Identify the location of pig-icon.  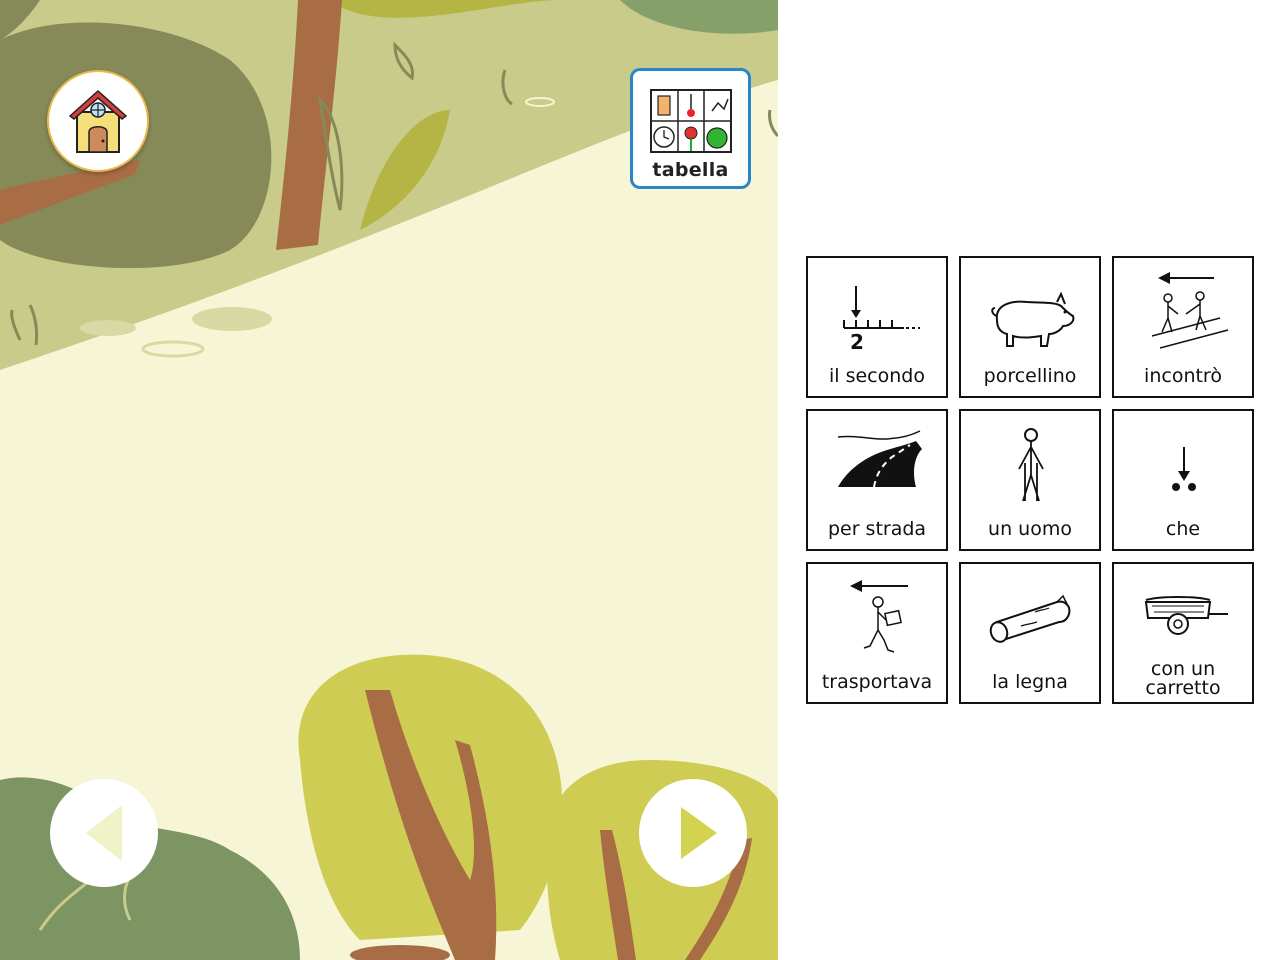
(1033, 319).